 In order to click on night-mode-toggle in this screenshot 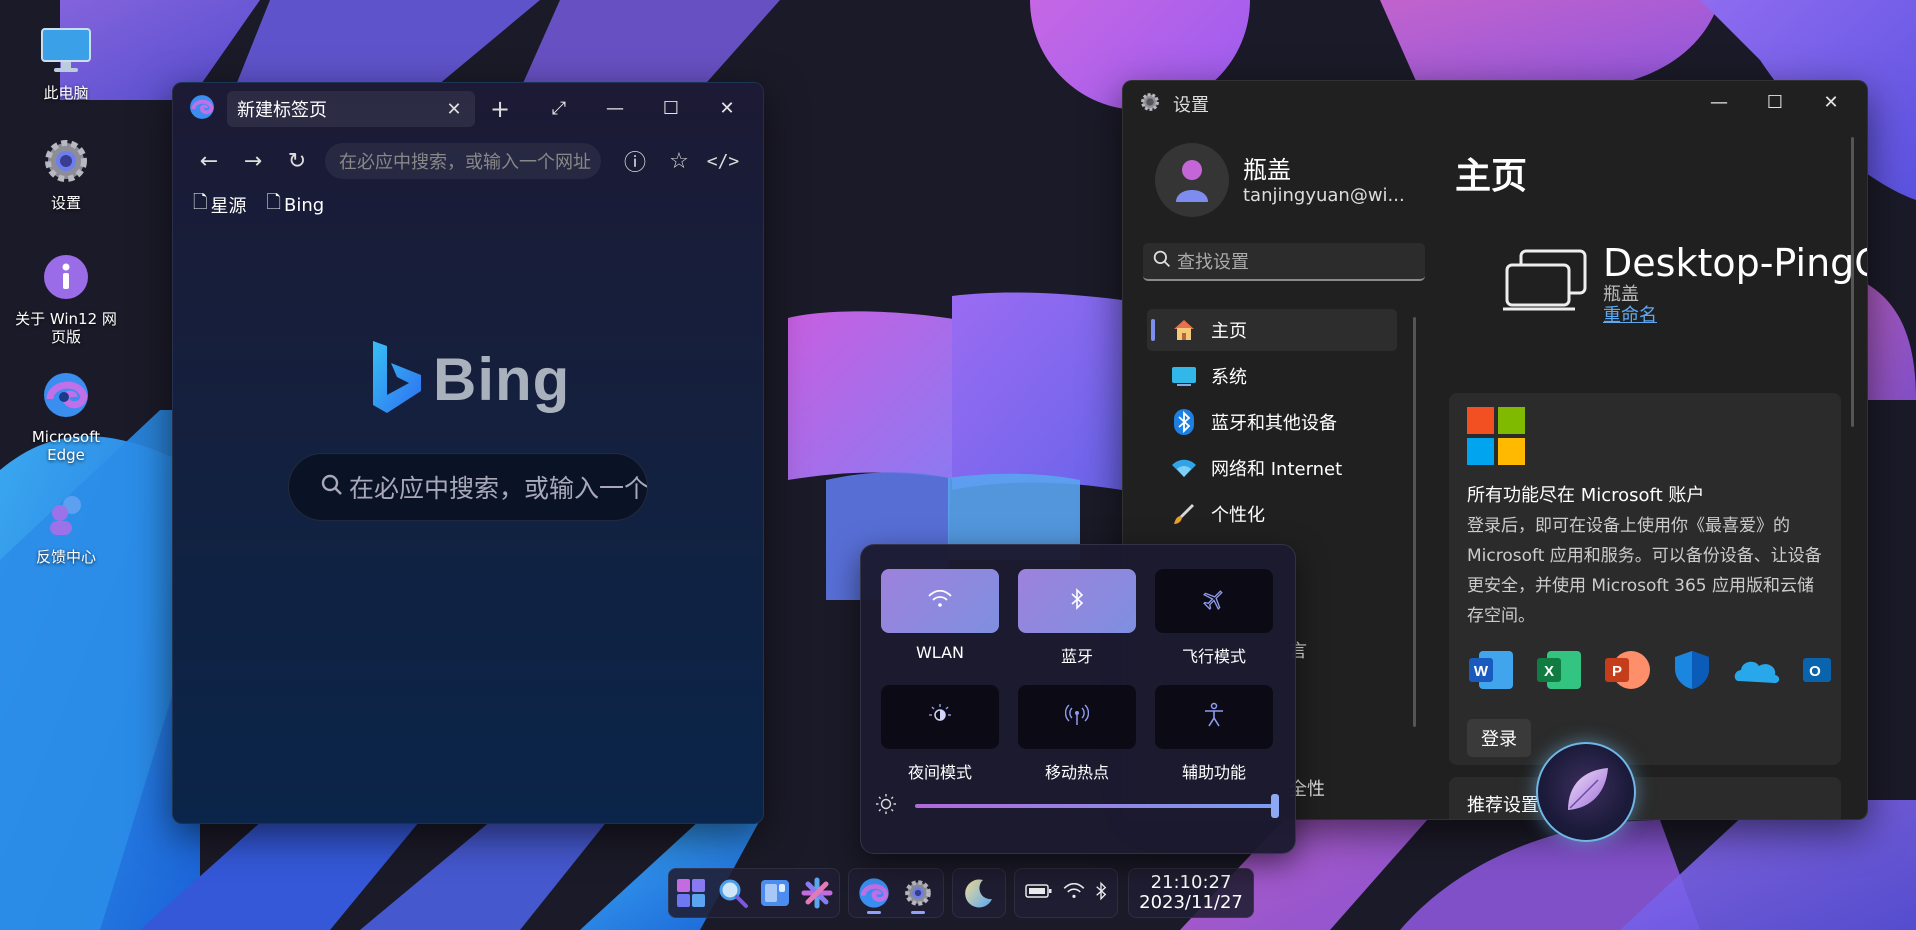, I will do `click(940, 717)`.